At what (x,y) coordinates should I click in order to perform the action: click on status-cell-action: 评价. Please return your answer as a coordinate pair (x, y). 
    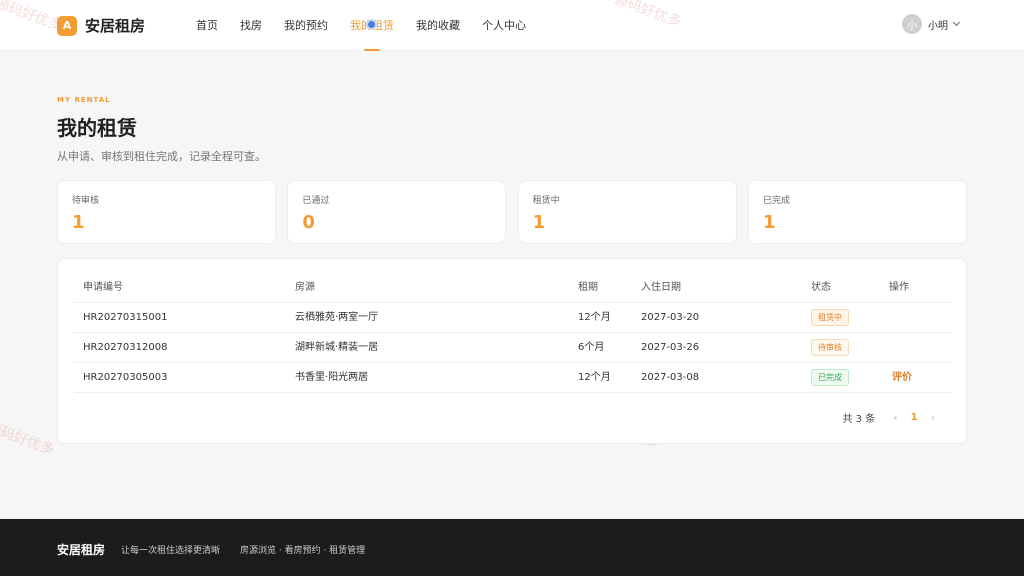
    Looking at the image, I should click on (900, 378).